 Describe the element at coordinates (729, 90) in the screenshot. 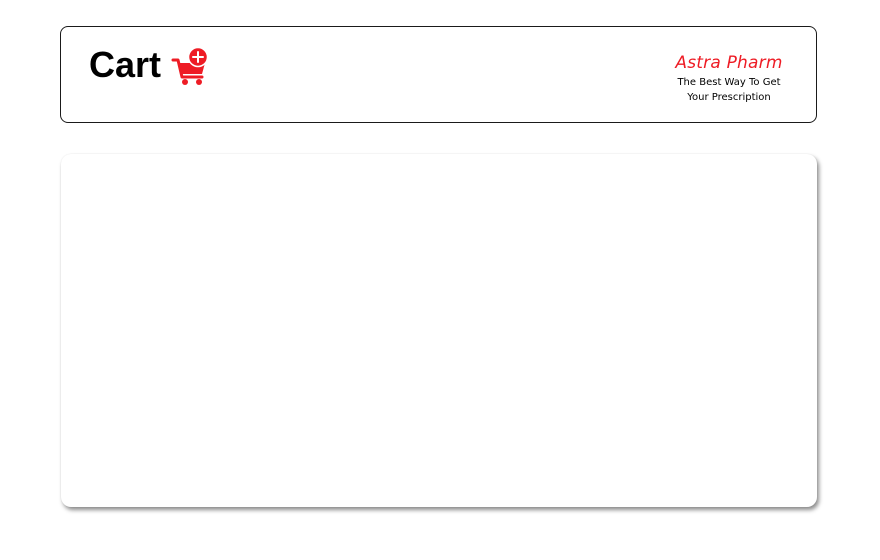

I see `brand-tagline: The Best Way To Get Your Prescription` at that location.